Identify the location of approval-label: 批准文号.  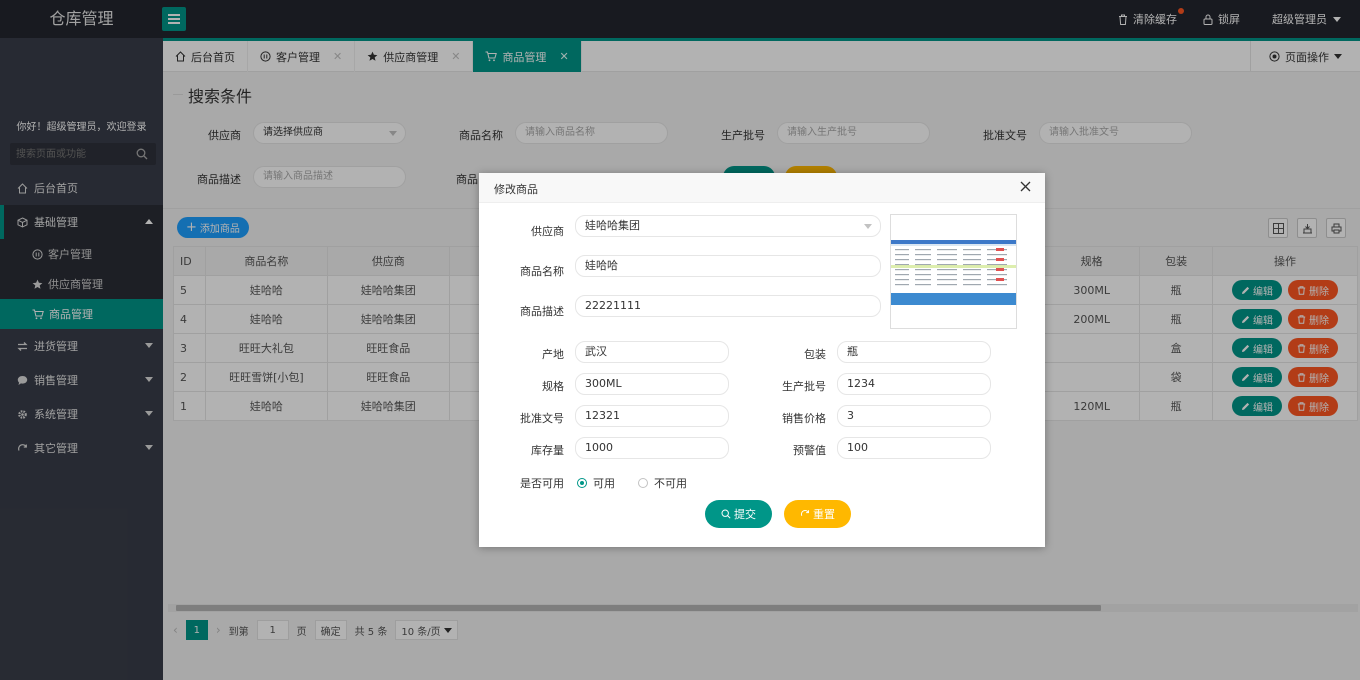
(542, 418).